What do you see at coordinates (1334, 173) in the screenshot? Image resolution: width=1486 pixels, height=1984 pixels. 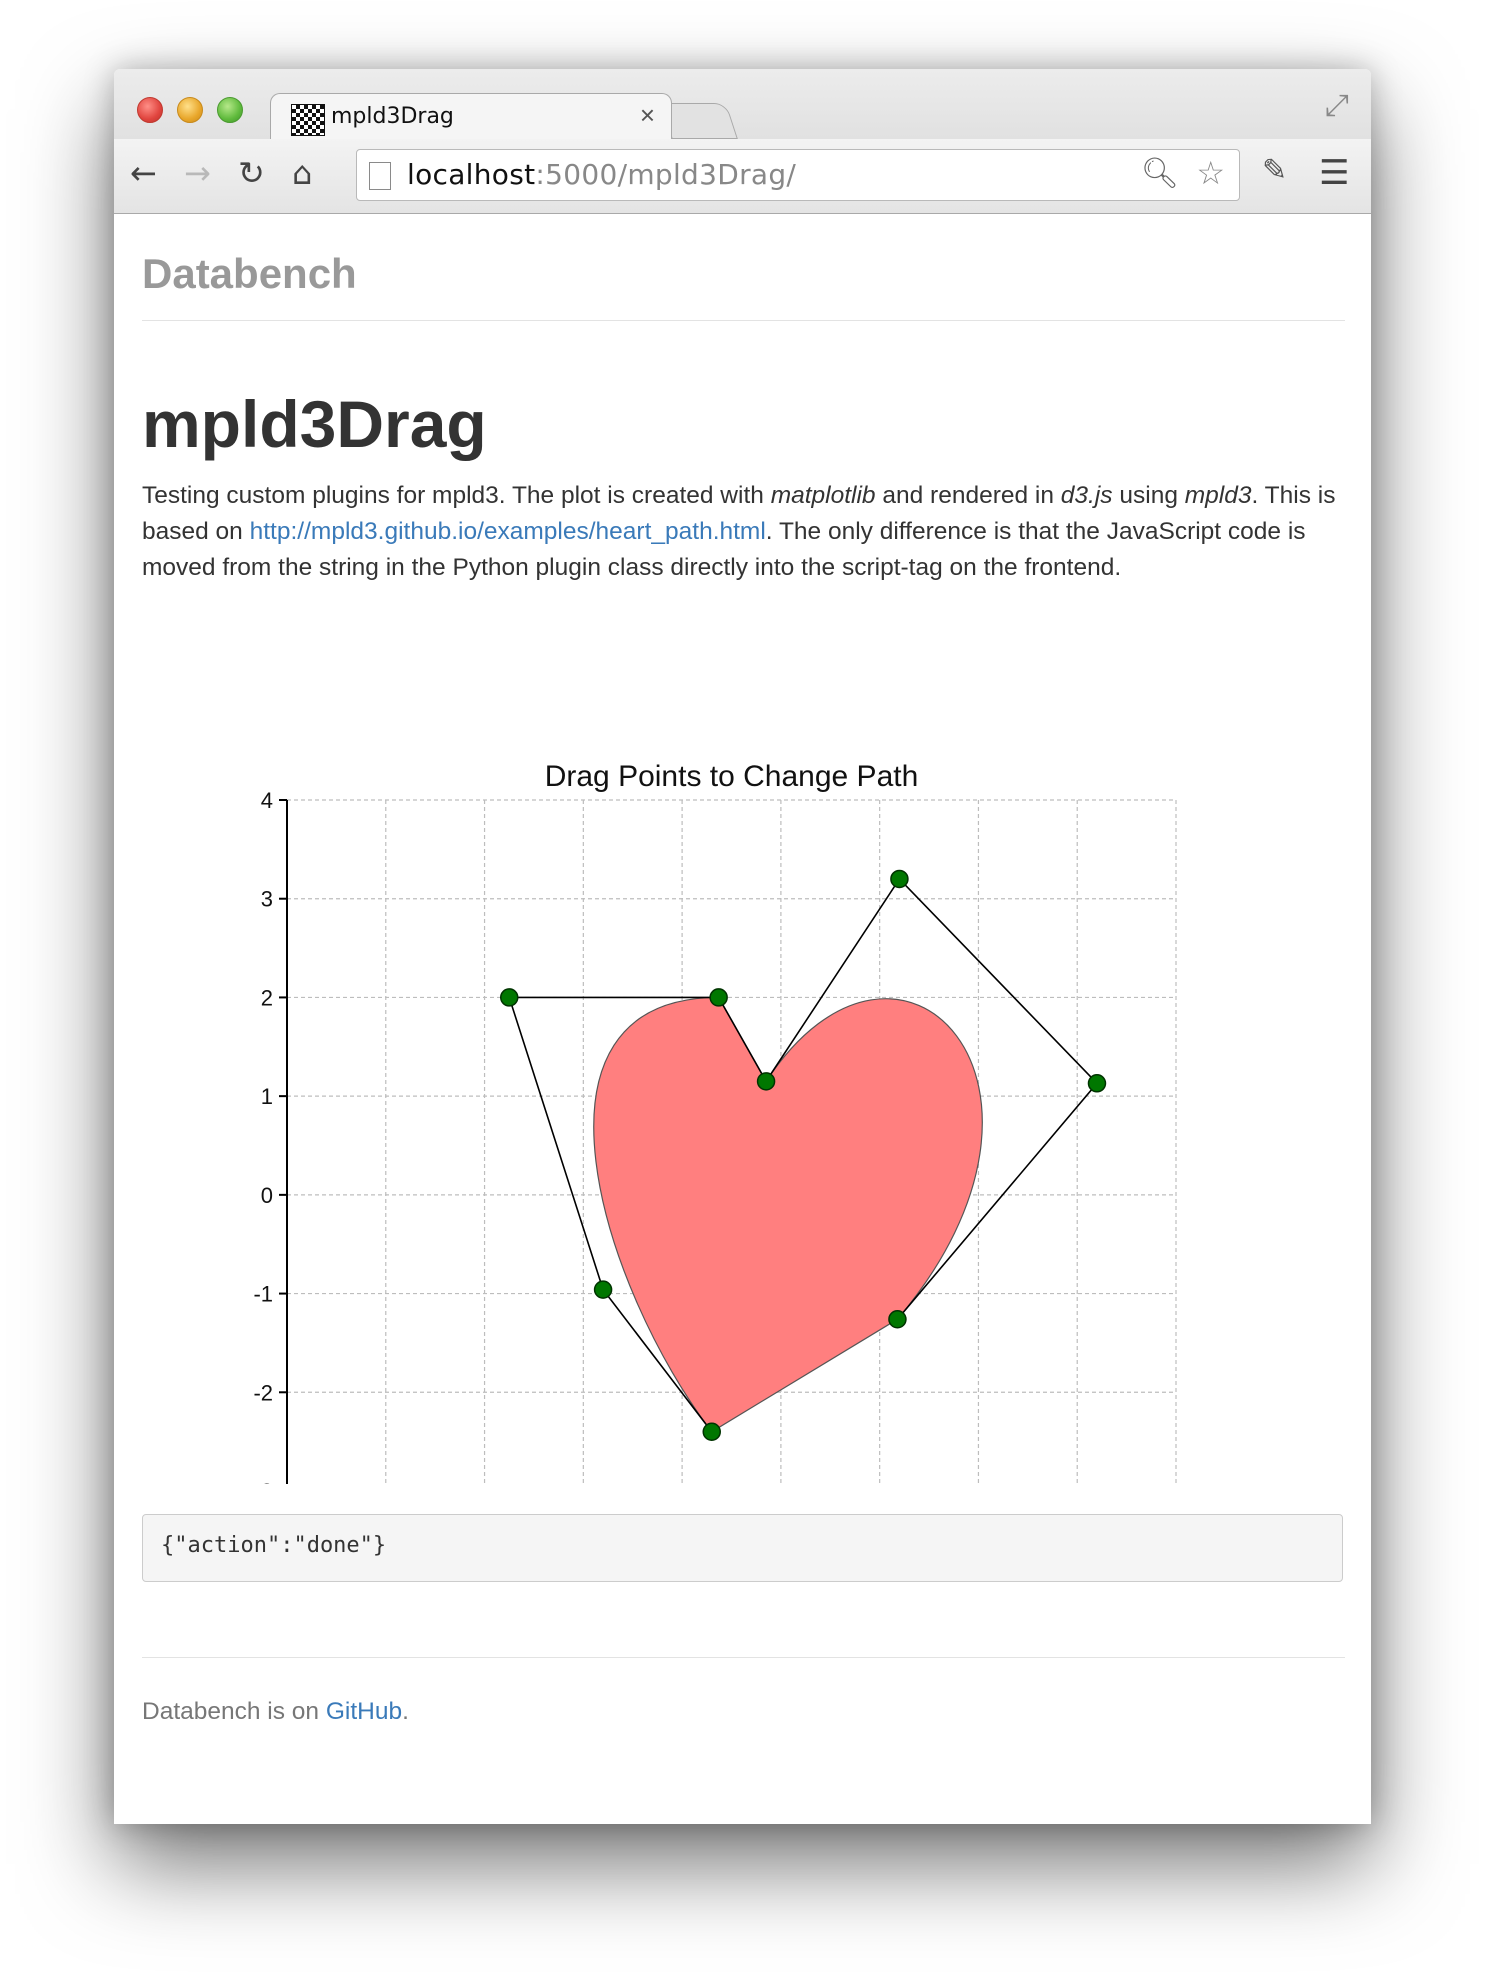 I see `menu-icon: ☰` at bounding box center [1334, 173].